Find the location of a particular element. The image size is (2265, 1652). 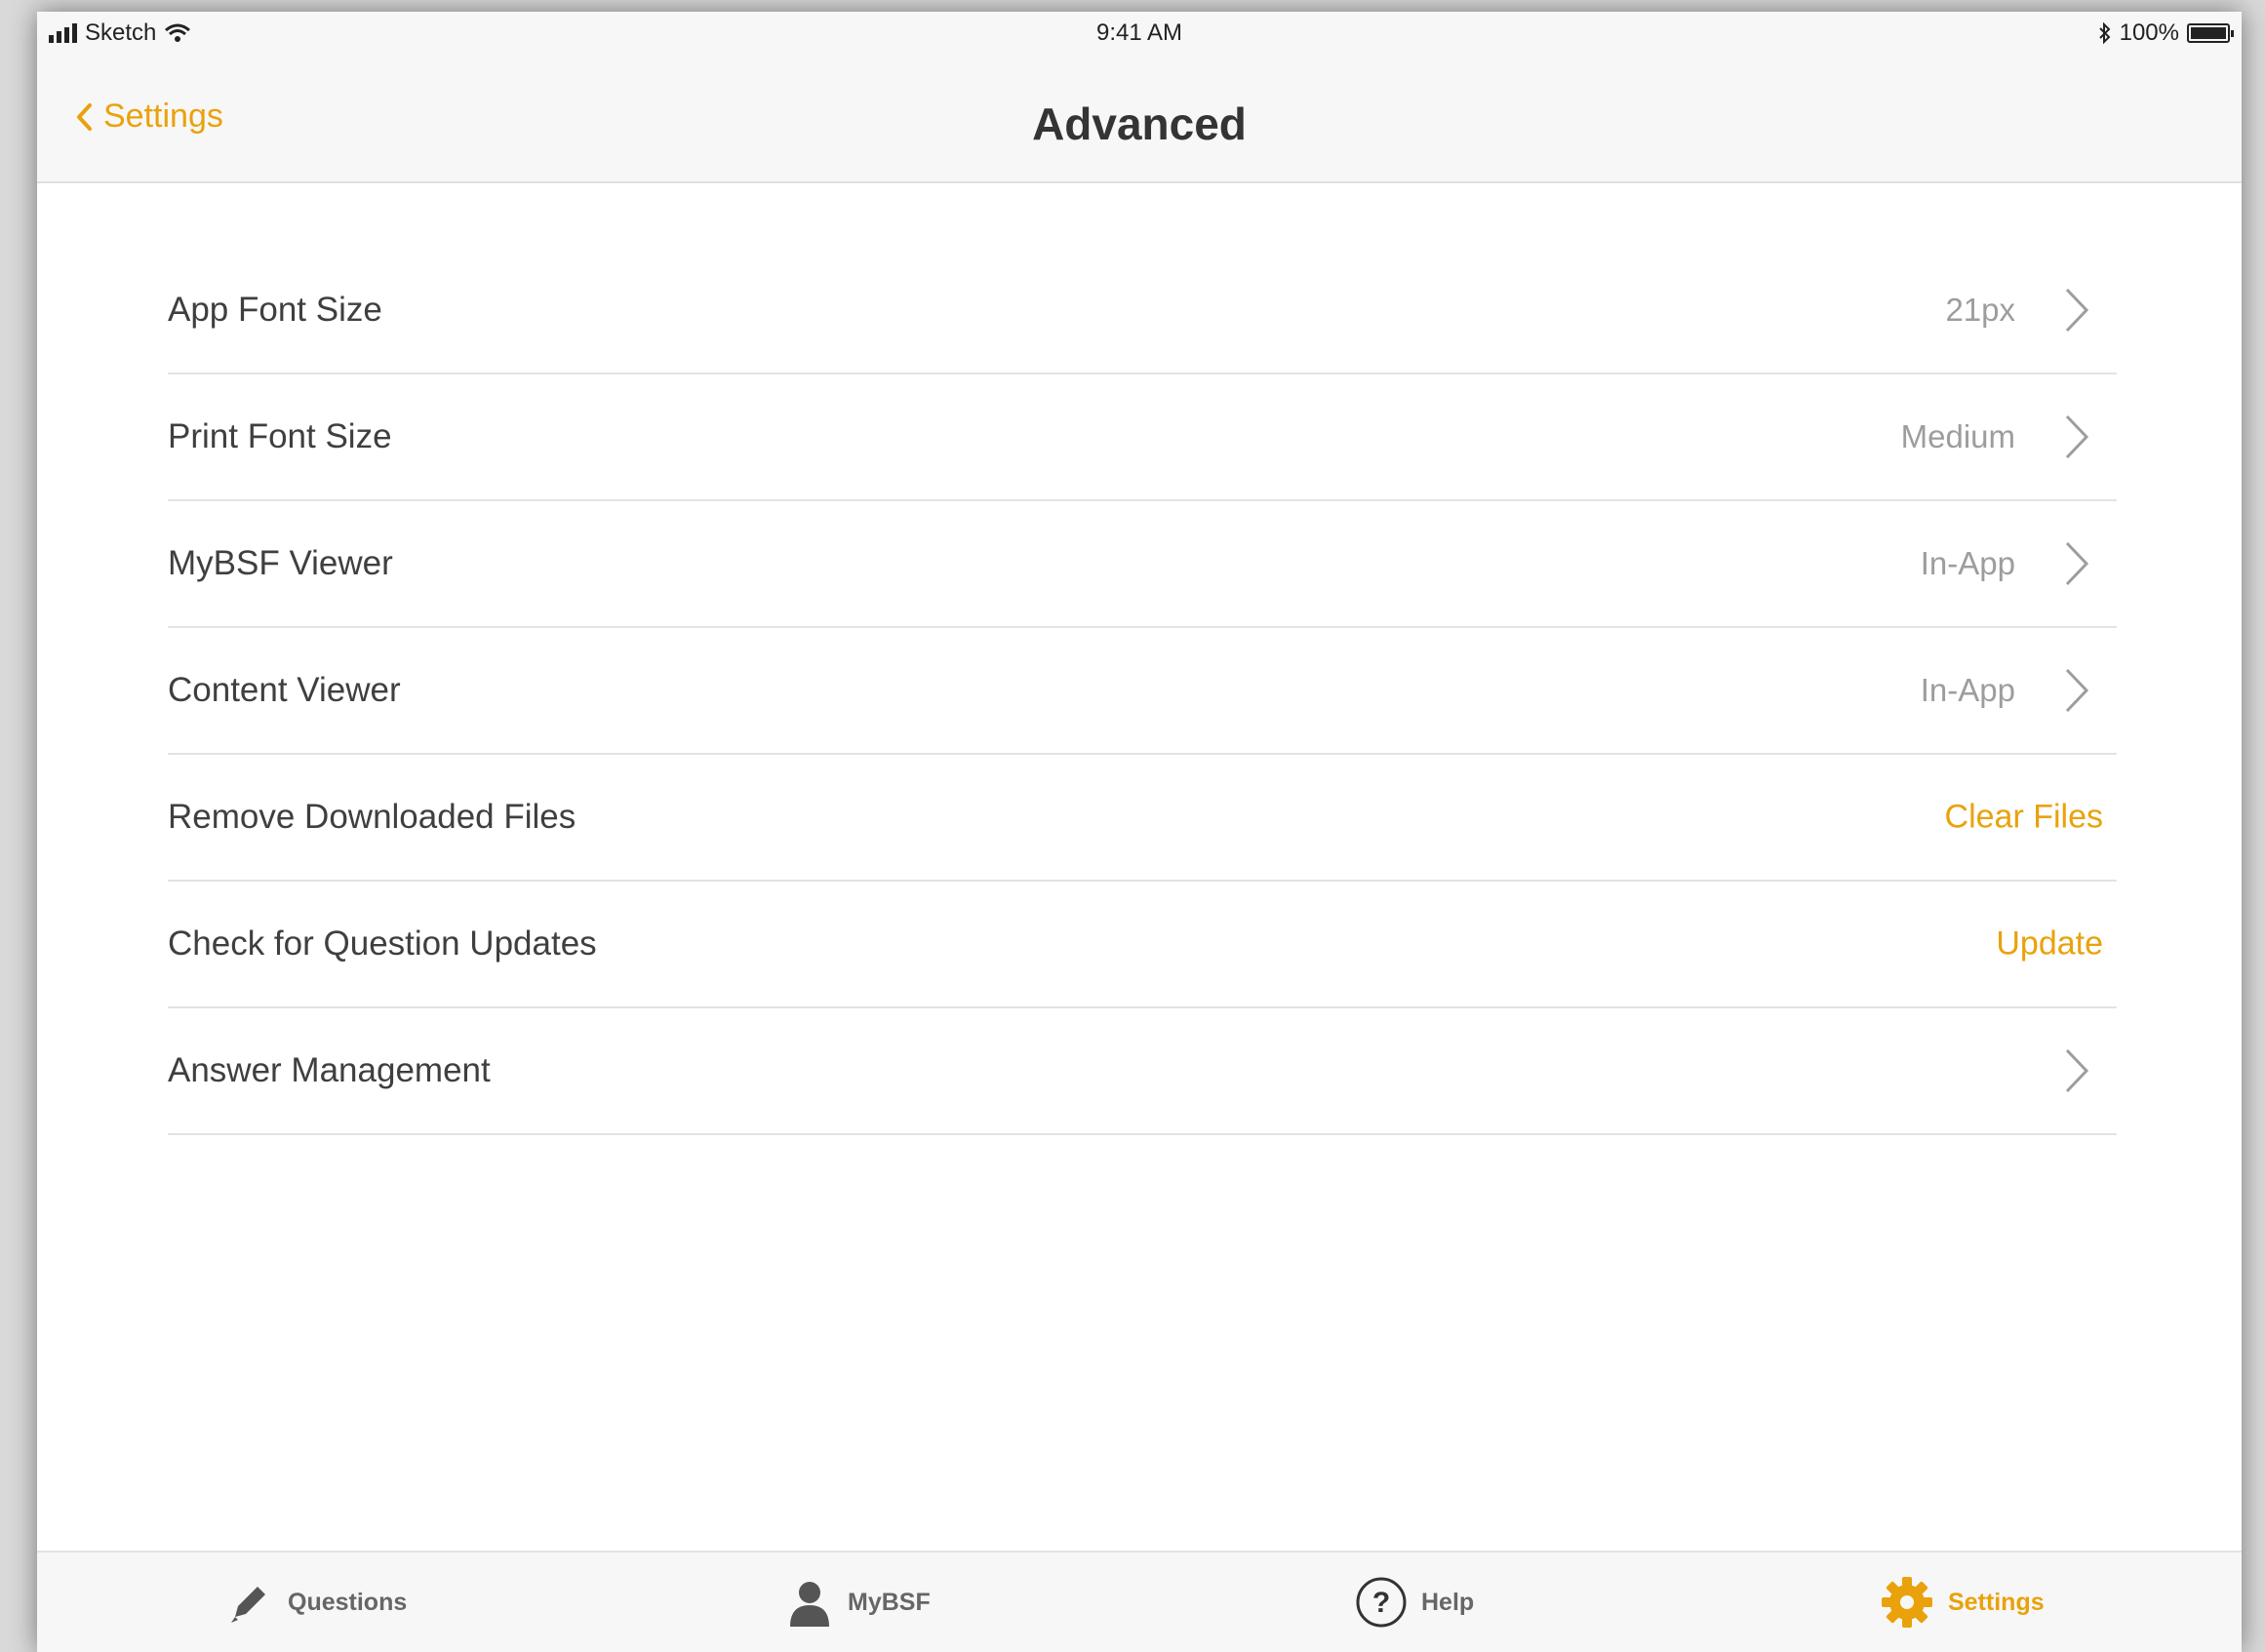

pencil-icon is located at coordinates (248, 1605).